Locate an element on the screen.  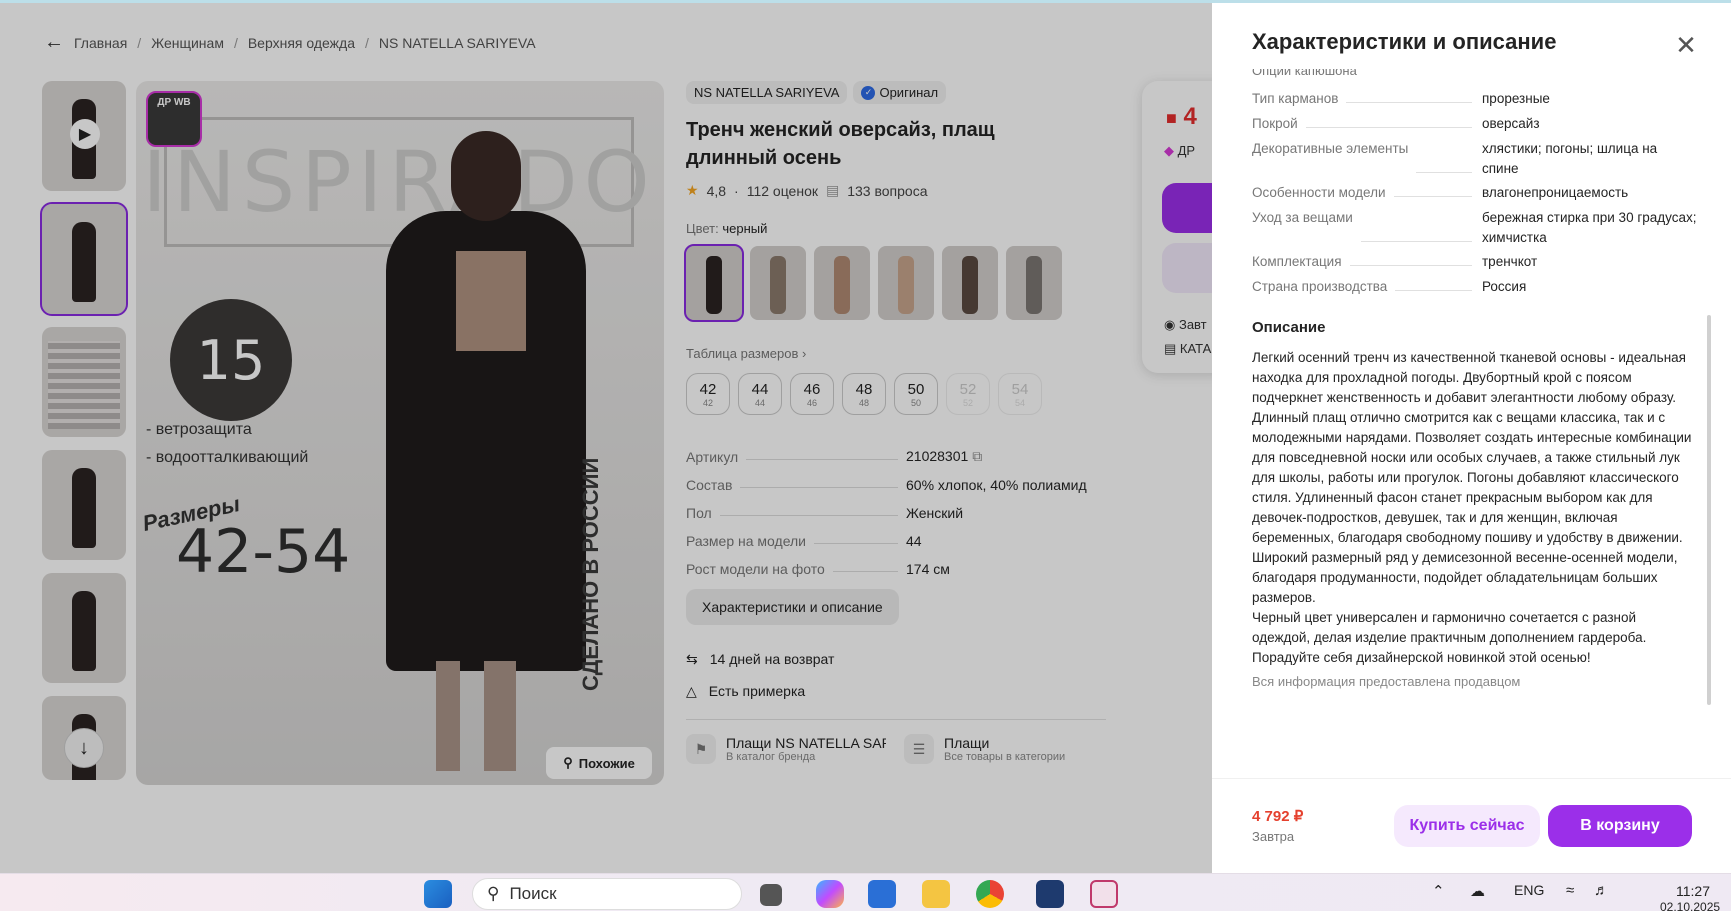
scroll-down-button: ↓ is located at coordinates (84, 748).